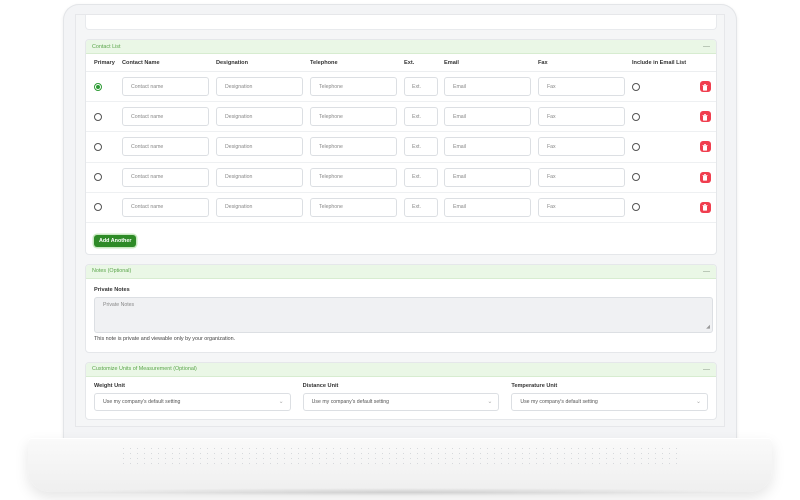  I want to click on contact-list-header: Contact List —, so click(401, 47).